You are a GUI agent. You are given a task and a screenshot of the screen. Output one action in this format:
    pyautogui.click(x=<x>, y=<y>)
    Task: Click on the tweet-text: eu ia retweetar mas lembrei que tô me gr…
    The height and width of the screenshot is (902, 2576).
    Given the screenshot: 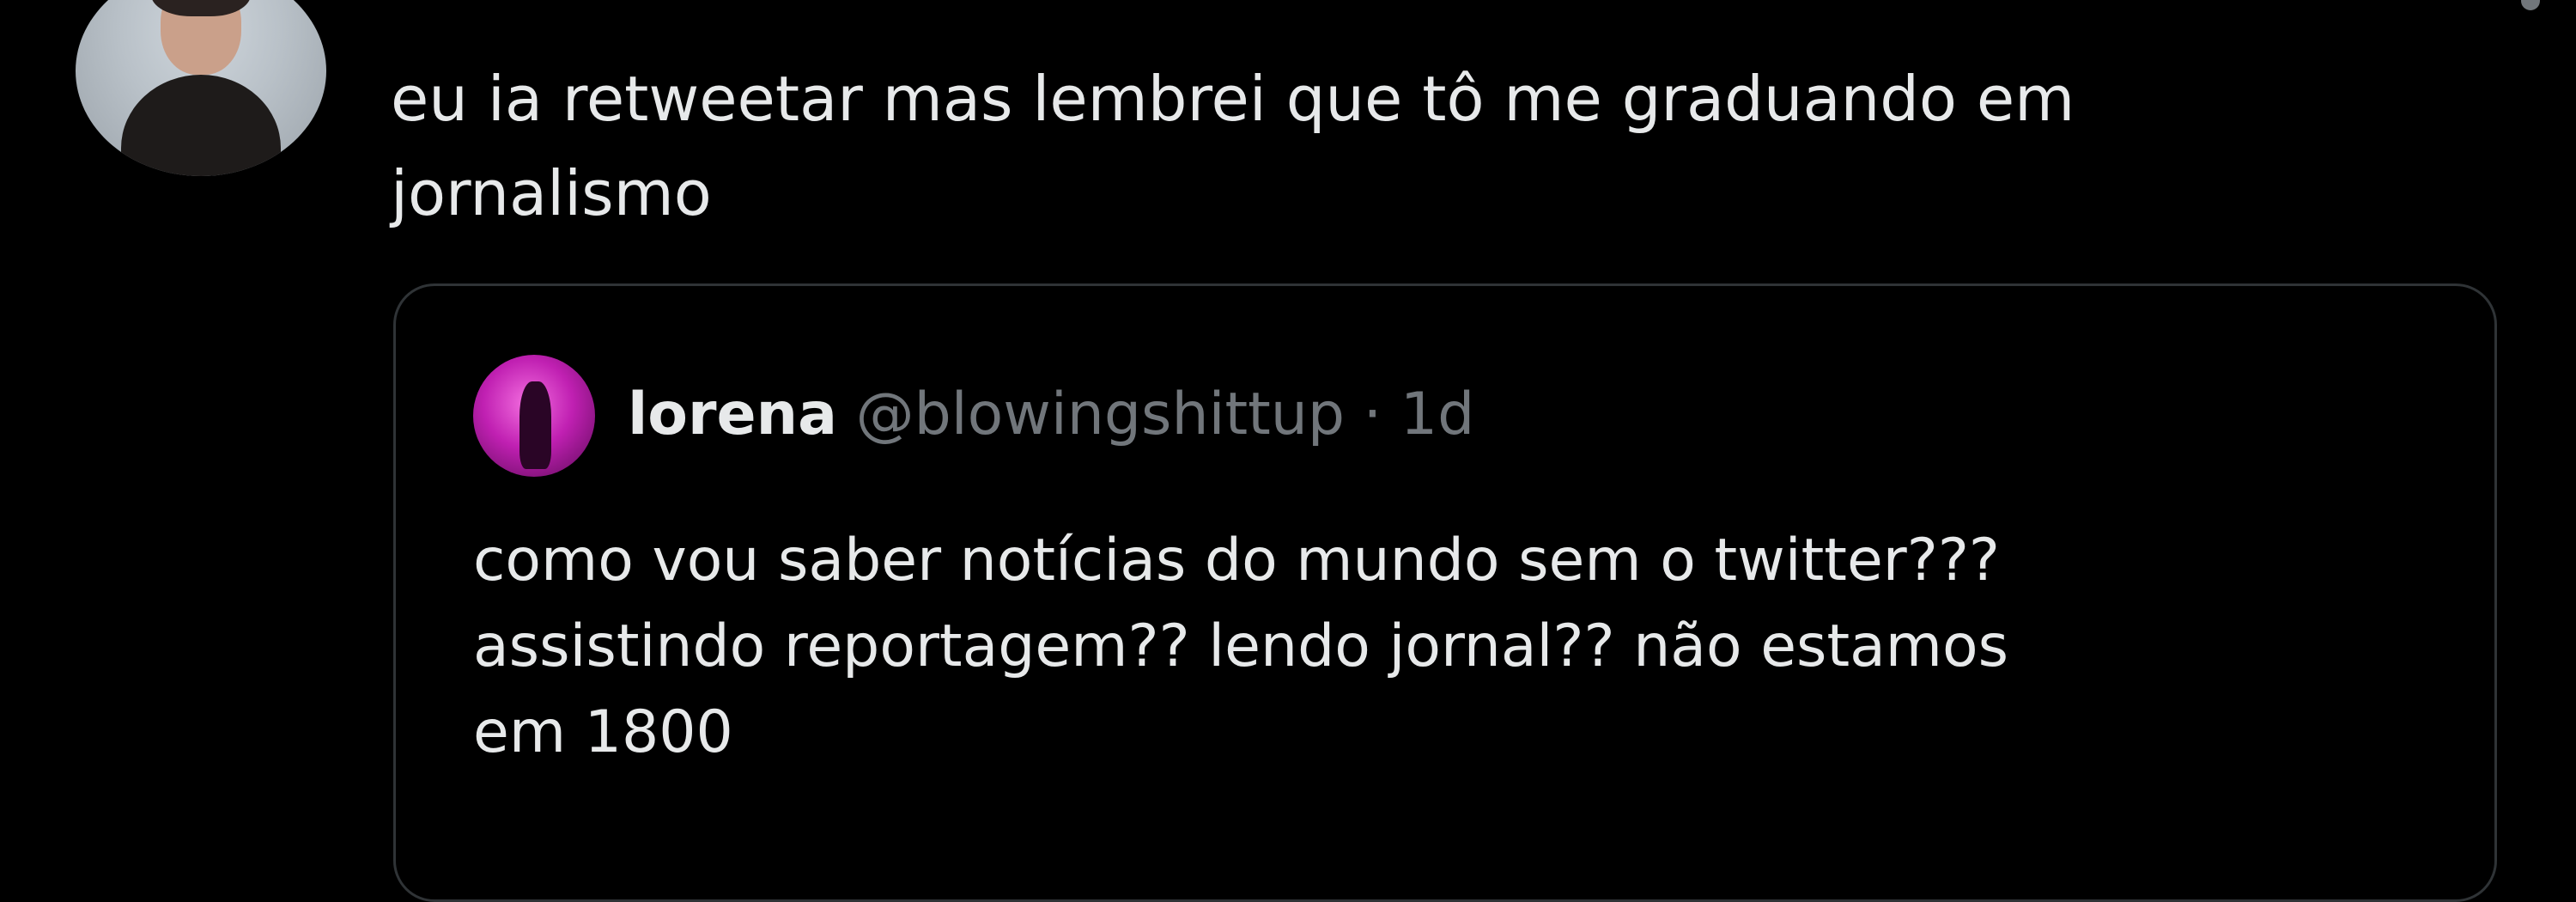 What is the action you would take?
    pyautogui.click(x=1233, y=146)
    